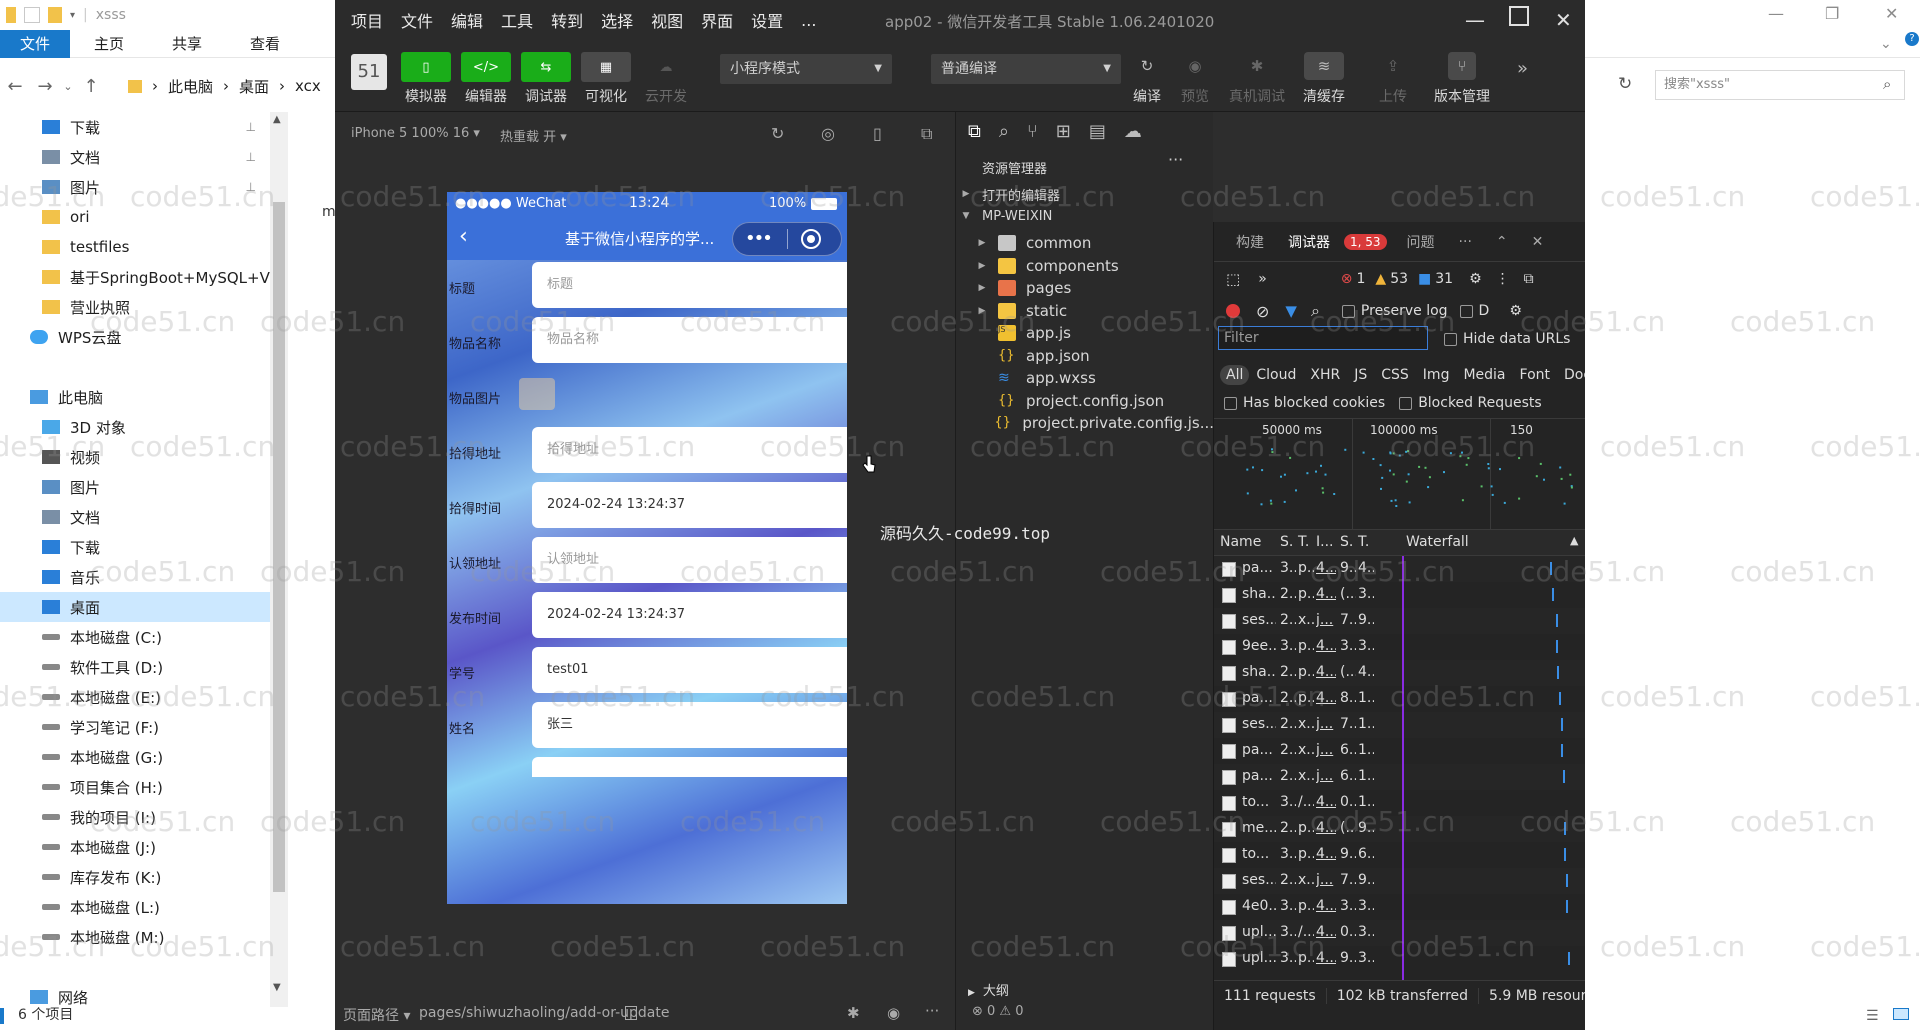 This screenshot has height=1030, width=1920. I want to click on help-icon: ?, so click(1912, 39).